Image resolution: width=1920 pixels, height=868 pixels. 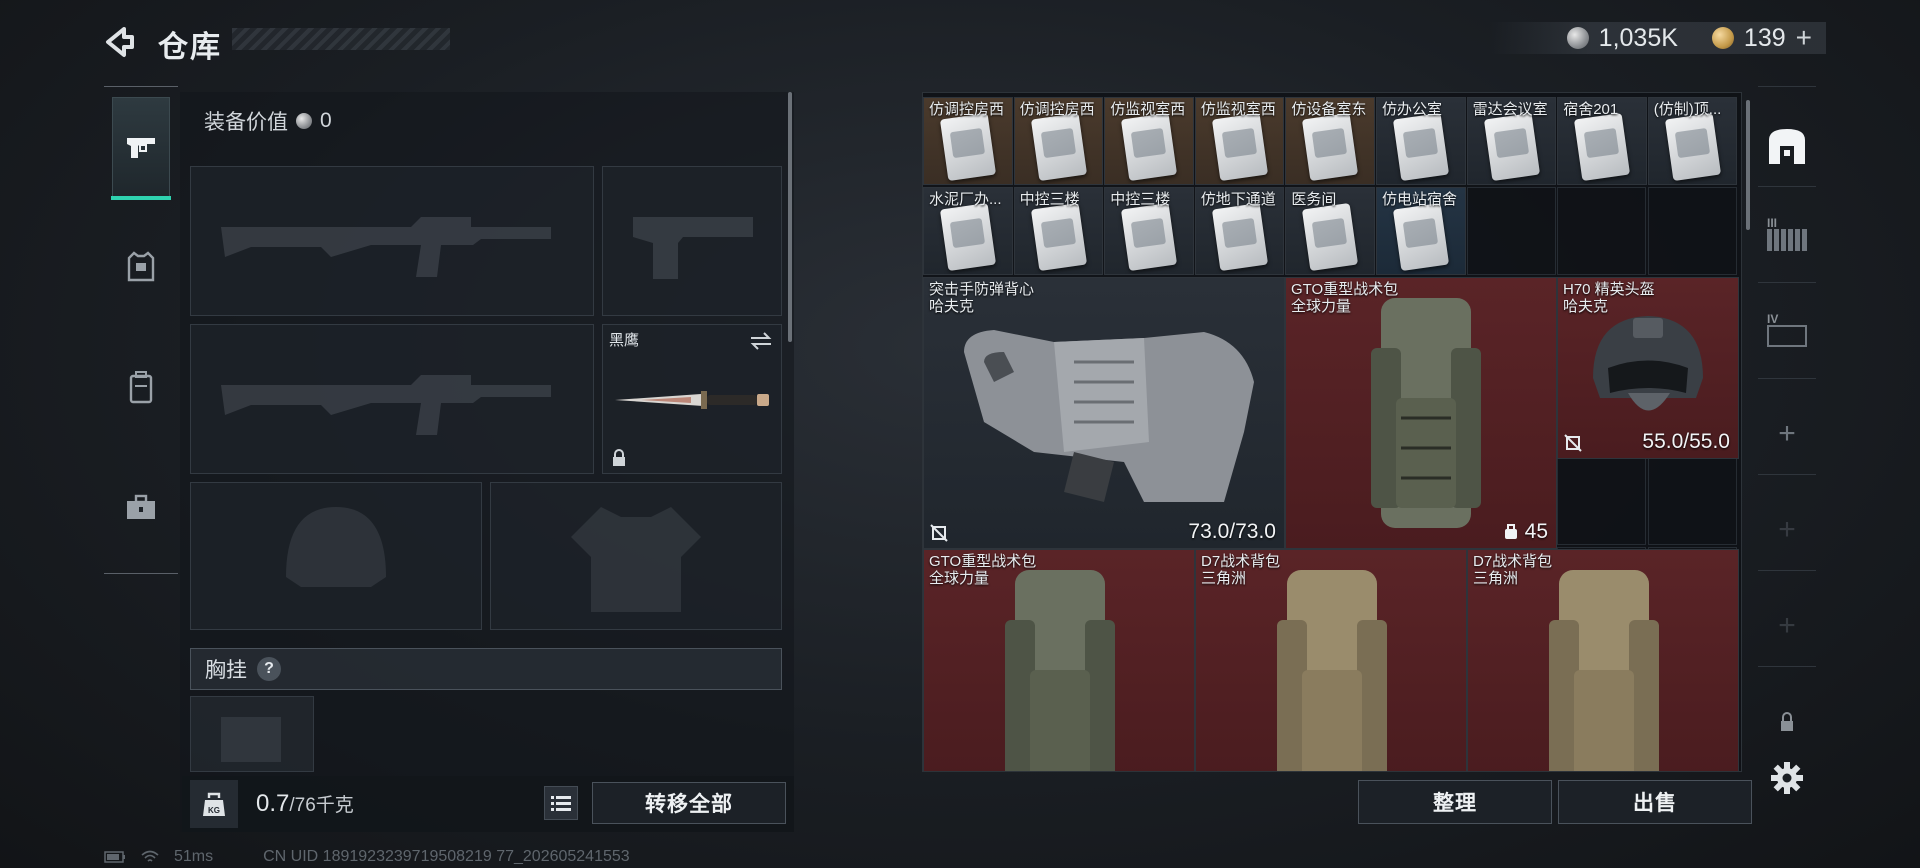 I want to click on stash-page-column: III IV + + +, so click(x=1787, y=440).